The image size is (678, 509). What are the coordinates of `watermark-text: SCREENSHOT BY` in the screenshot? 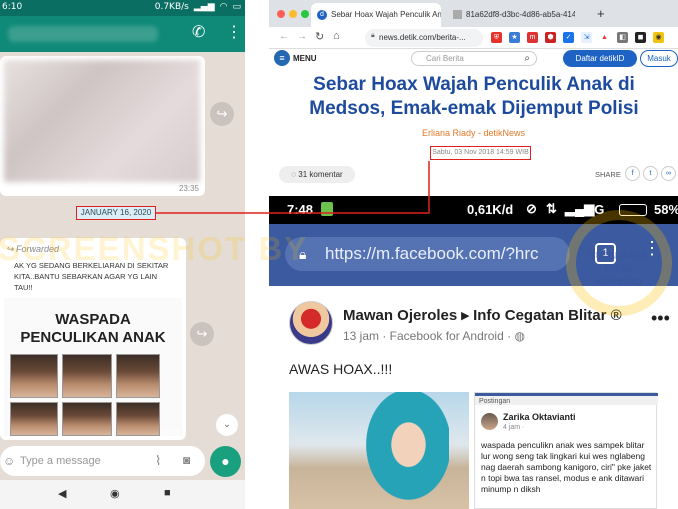 It's located at (154, 248).